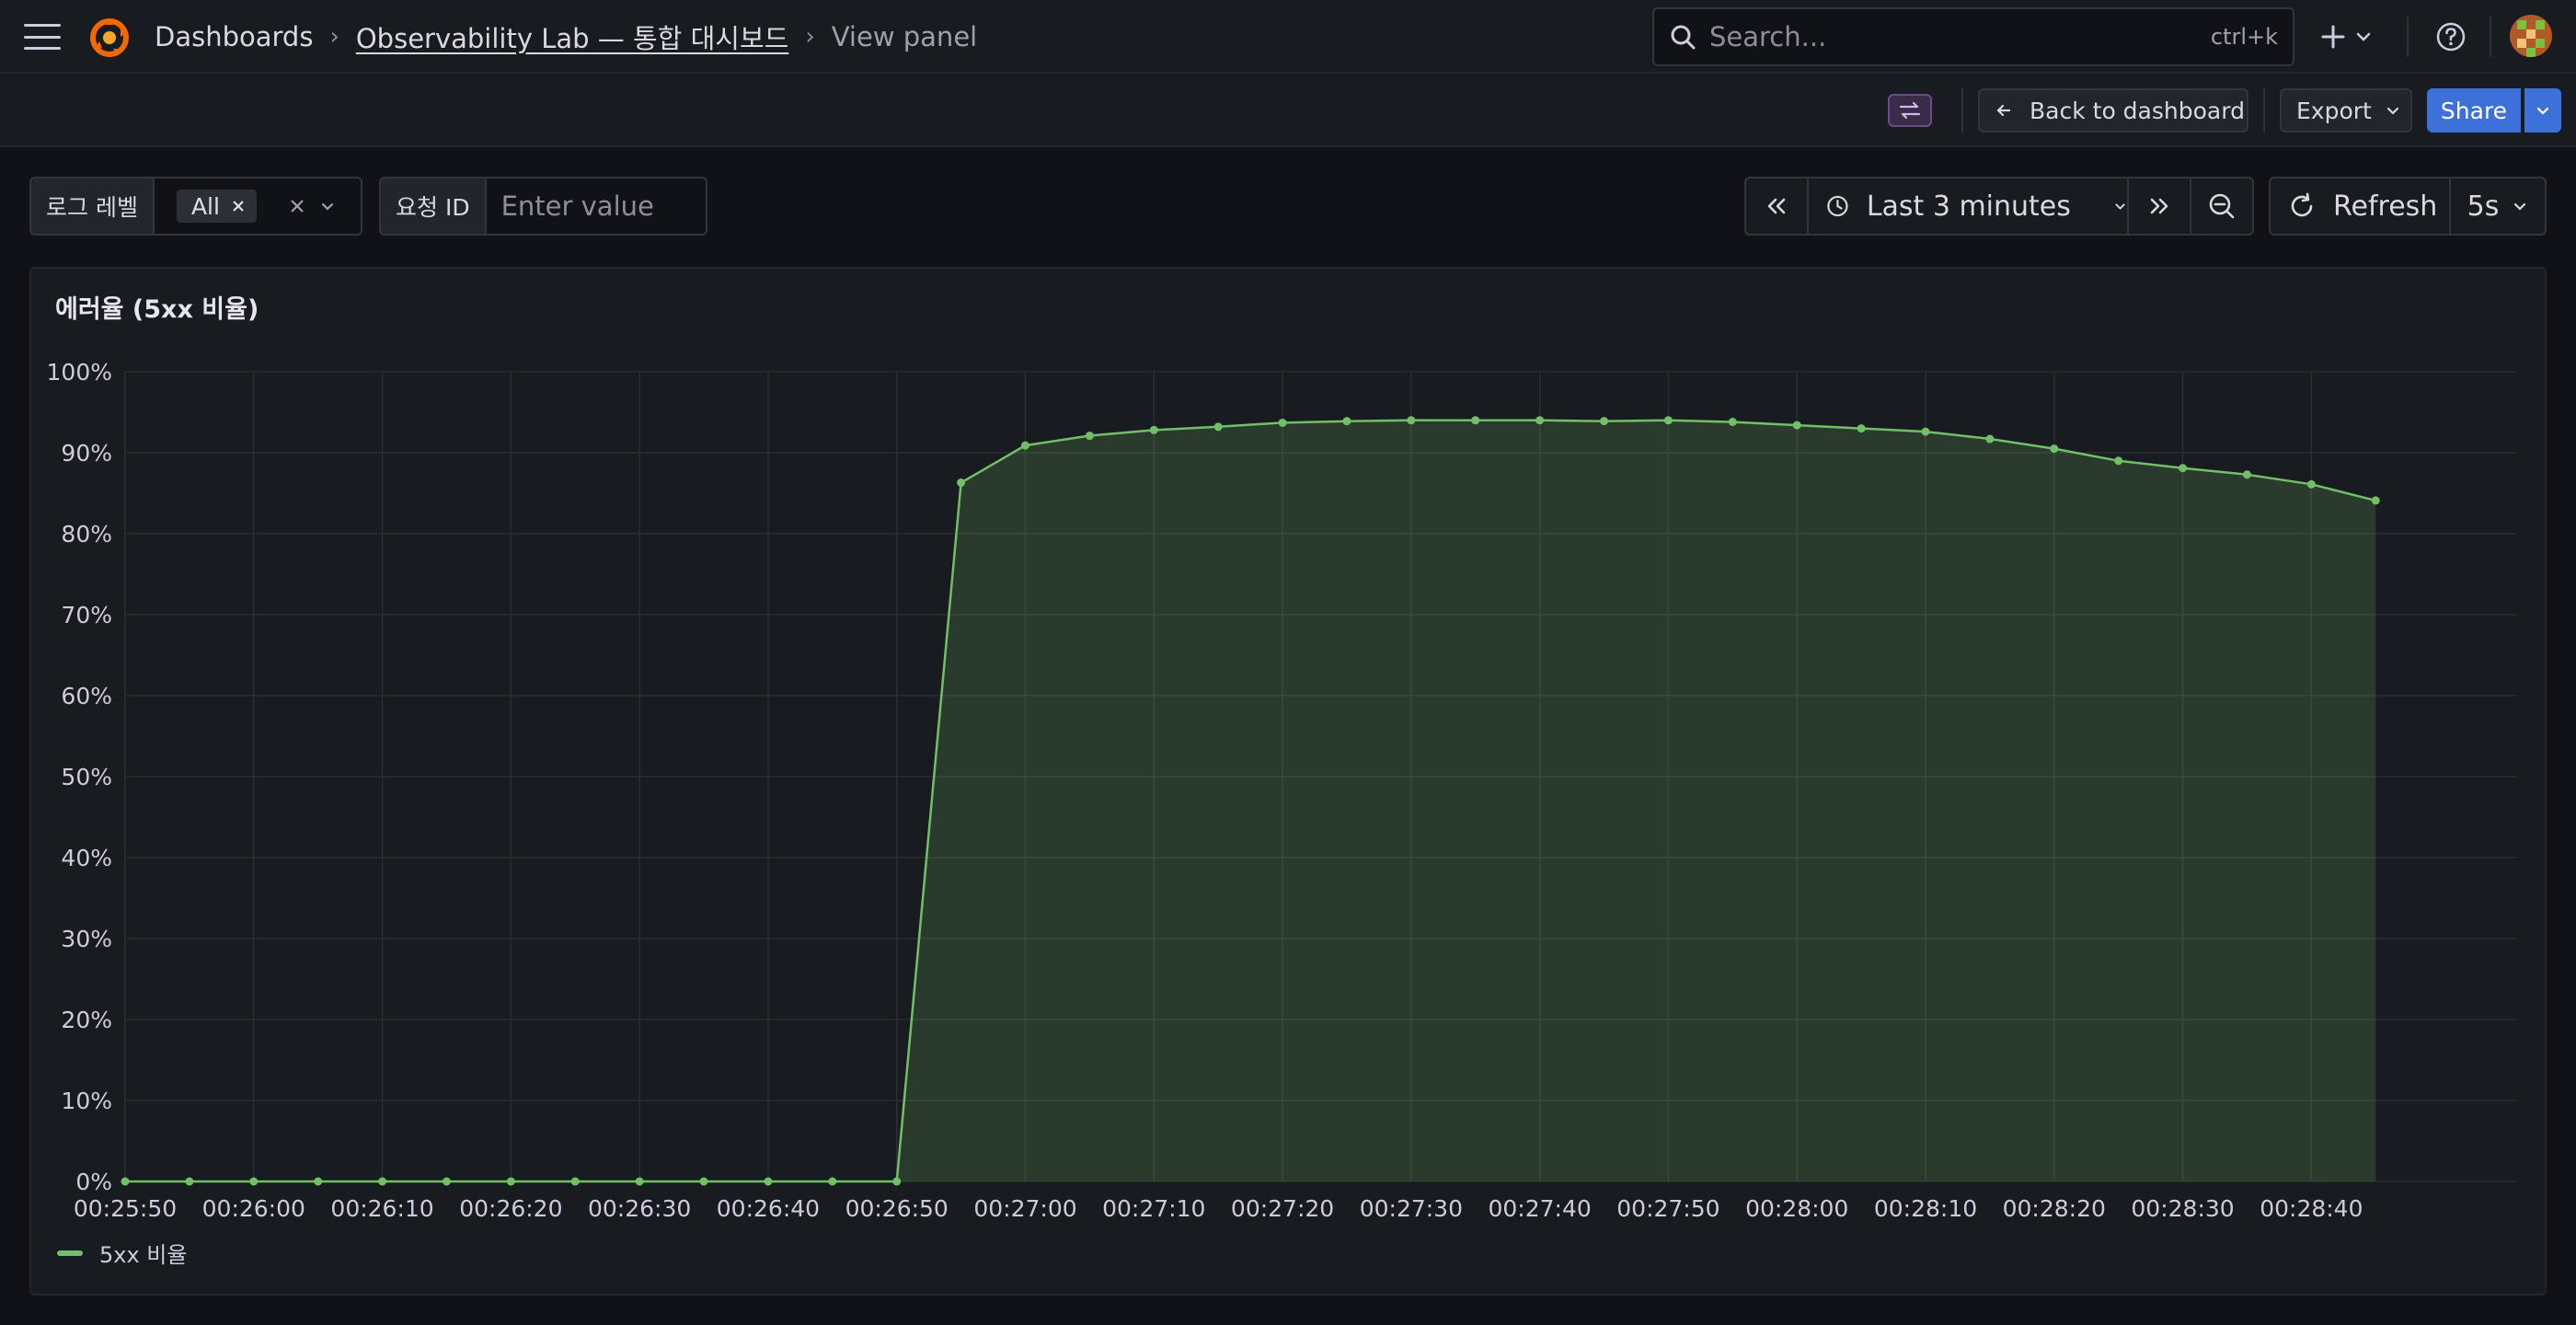 Image resolution: width=2576 pixels, height=1325 pixels. Describe the element at coordinates (2054, 1208) in the screenshot. I see `x-tick-label: 00:28:20` at that location.